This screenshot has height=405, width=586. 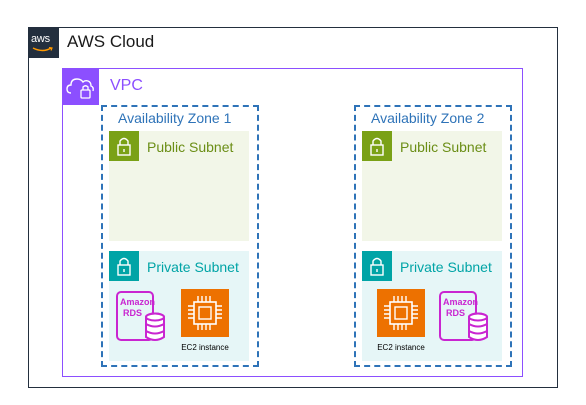 What do you see at coordinates (175, 118) in the screenshot?
I see `availability-zone-1-title: Availability Zone 1` at bounding box center [175, 118].